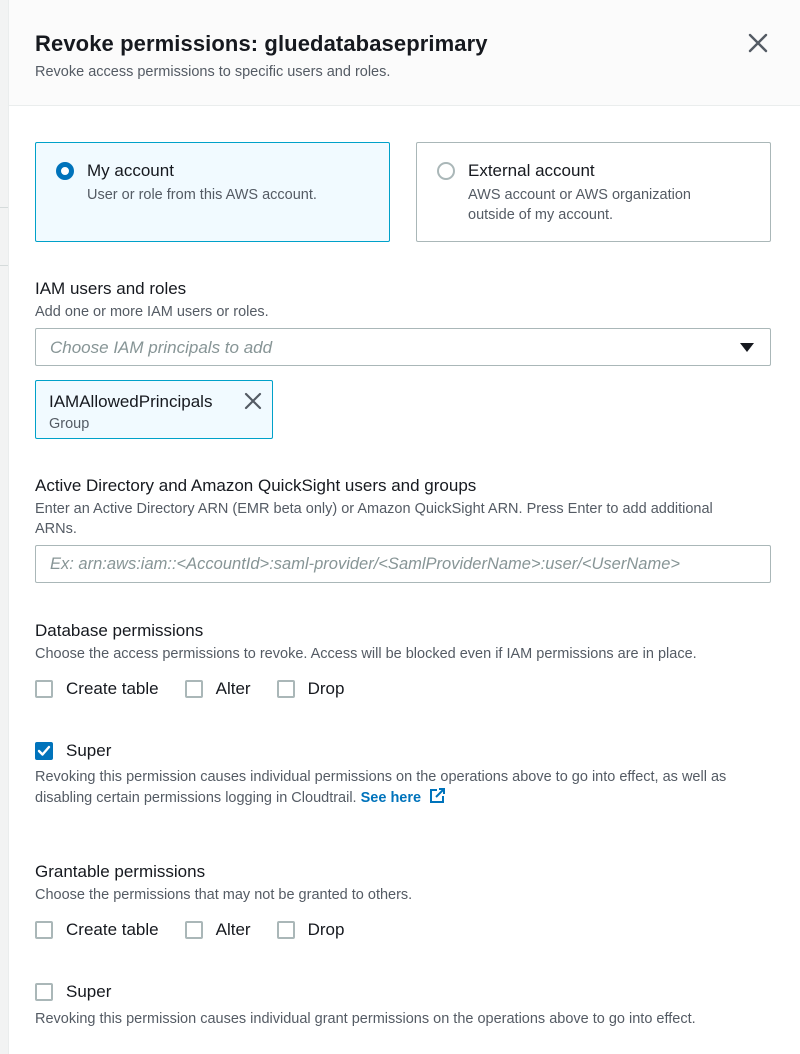 This screenshot has height=1054, width=800. Describe the element at coordinates (120, 871) in the screenshot. I see `grantable-permissions-label: Grantable permissions` at that location.